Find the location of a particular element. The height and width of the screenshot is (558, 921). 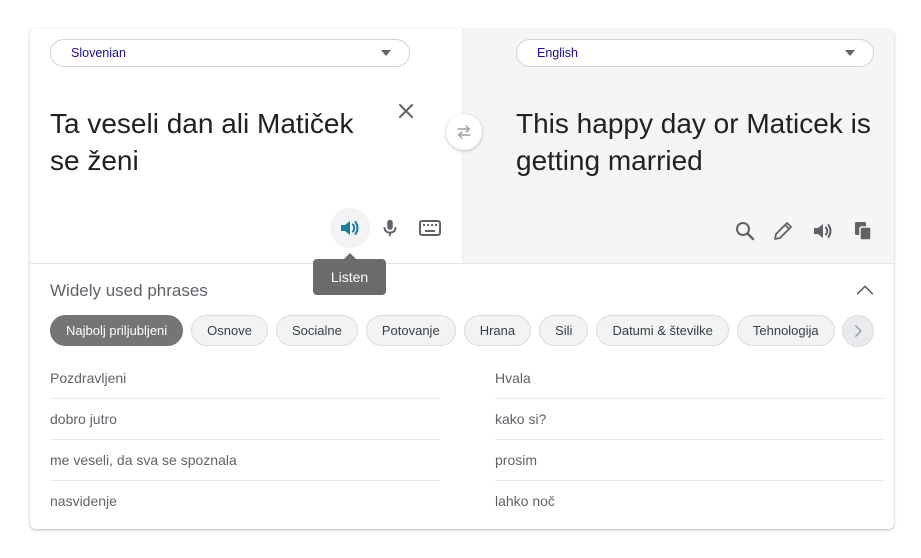

phrase-item: me veseli, da sva se spoznala is located at coordinates (245, 460).